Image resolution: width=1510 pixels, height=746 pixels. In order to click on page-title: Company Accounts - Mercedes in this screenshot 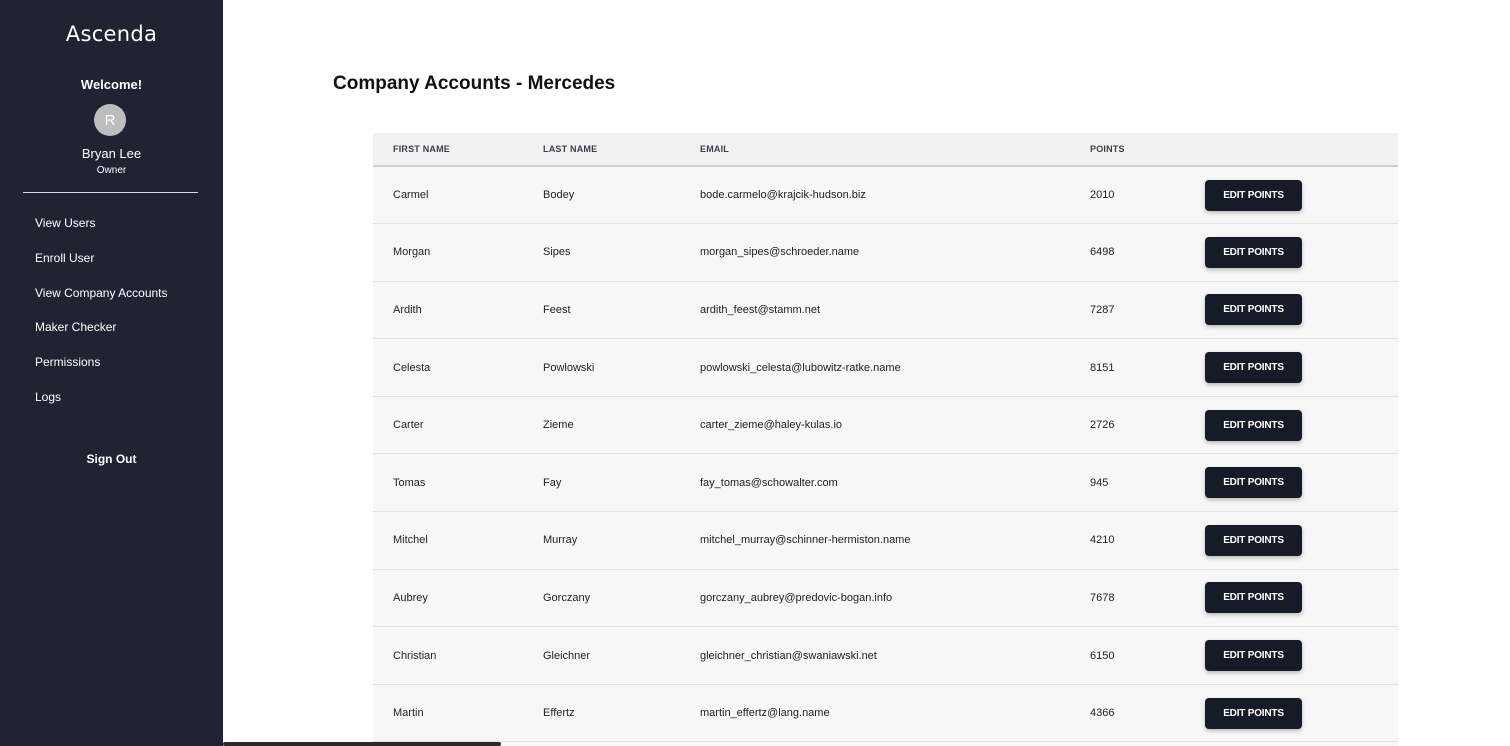, I will do `click(474, 83)`.